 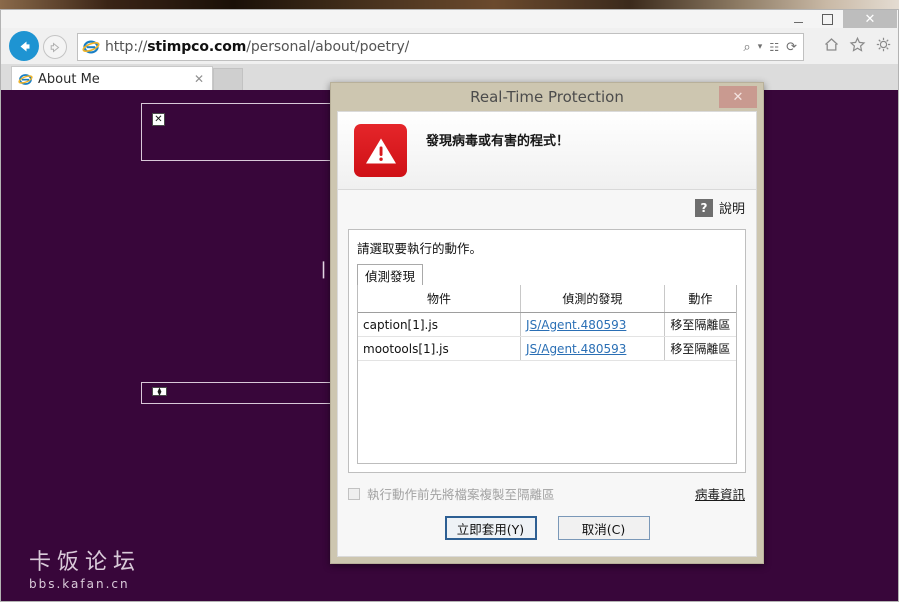 I want to click on dialog-header: 發現病毒或有害的程式！, so click(x=547, y=151).